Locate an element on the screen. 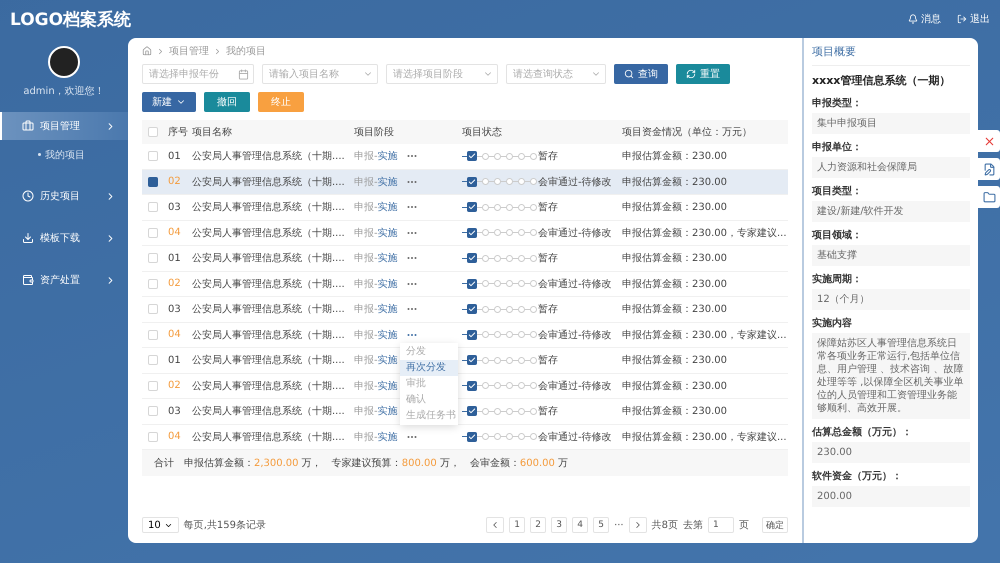  field-label: 申报类型： is located at coordinates (837, 103).